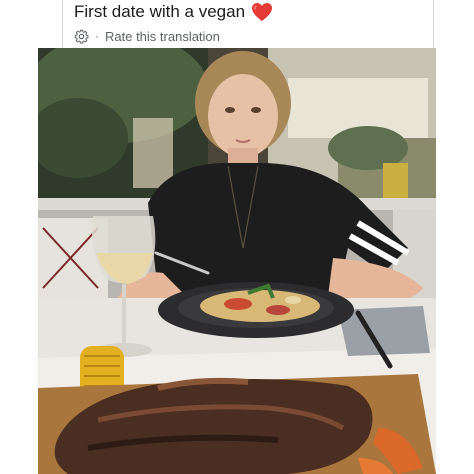 This screenshot has width=474, height=474. What do you see at coordinates (162, 36) in the screenshot?
I see `rate-translation-link: Rate this translation` at bounding box center [162, 36].